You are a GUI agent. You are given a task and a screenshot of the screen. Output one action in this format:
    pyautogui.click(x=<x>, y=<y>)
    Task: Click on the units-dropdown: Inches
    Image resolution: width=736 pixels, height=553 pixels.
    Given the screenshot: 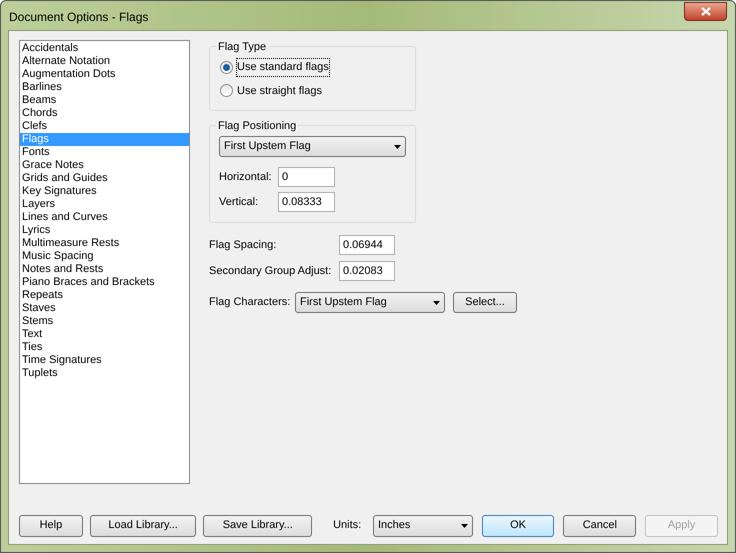 What is the action you would take?
    pyautogui.click(x=422, y=525)
    